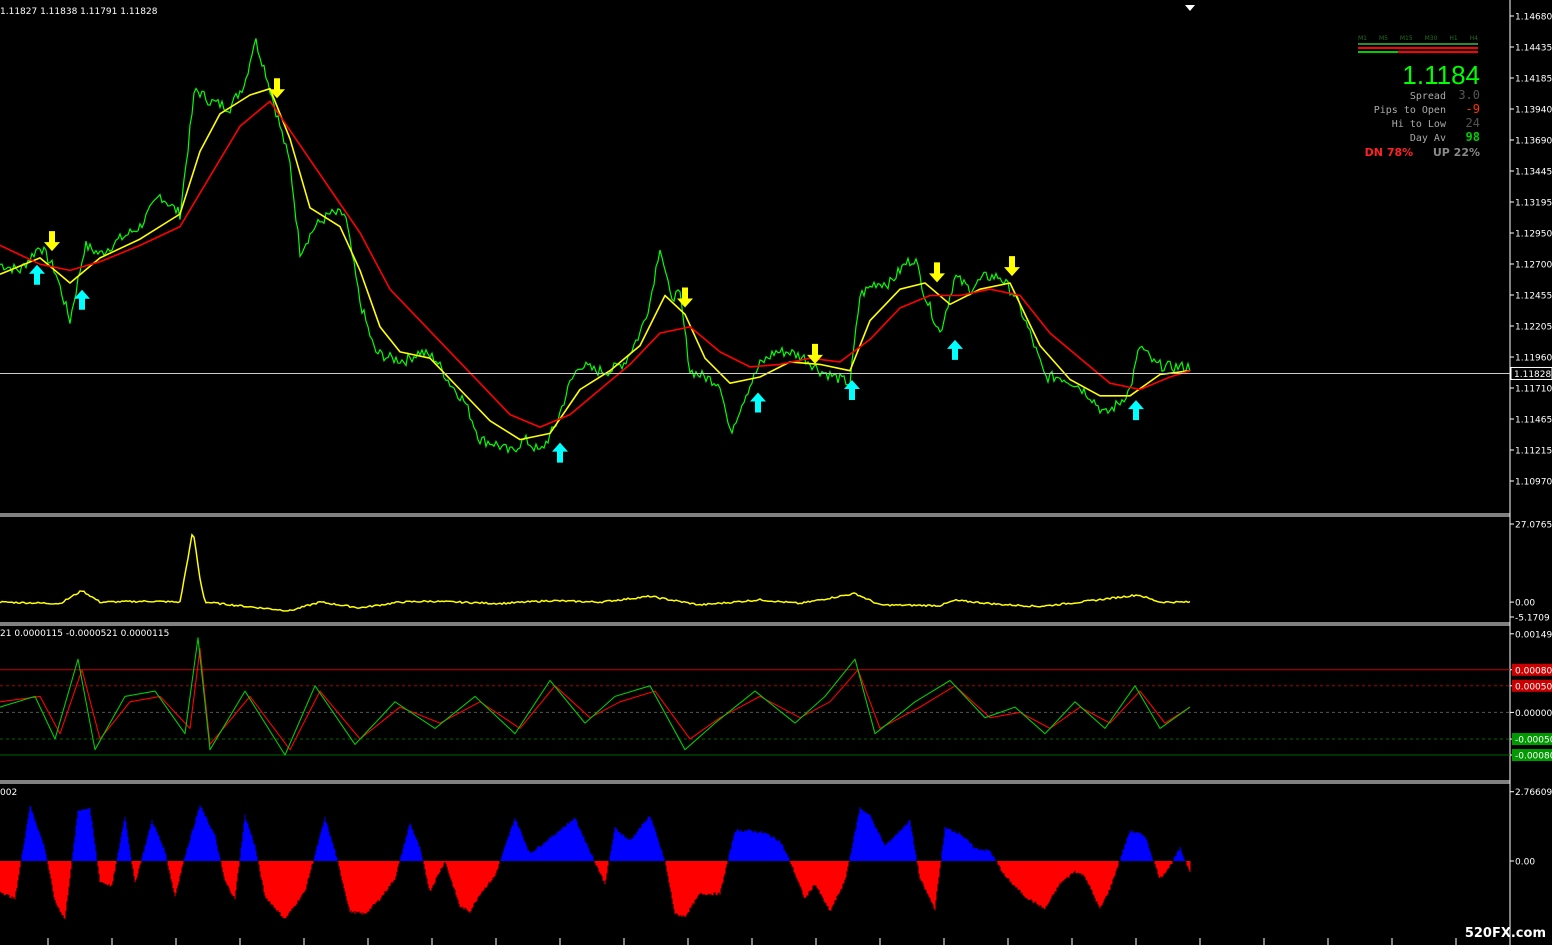 The width and height of the screenshot is (1552, 945). Describe the element at coordinates (1472, 123) in the screenshot. I see `hi-to-low-value: 24` at that location.